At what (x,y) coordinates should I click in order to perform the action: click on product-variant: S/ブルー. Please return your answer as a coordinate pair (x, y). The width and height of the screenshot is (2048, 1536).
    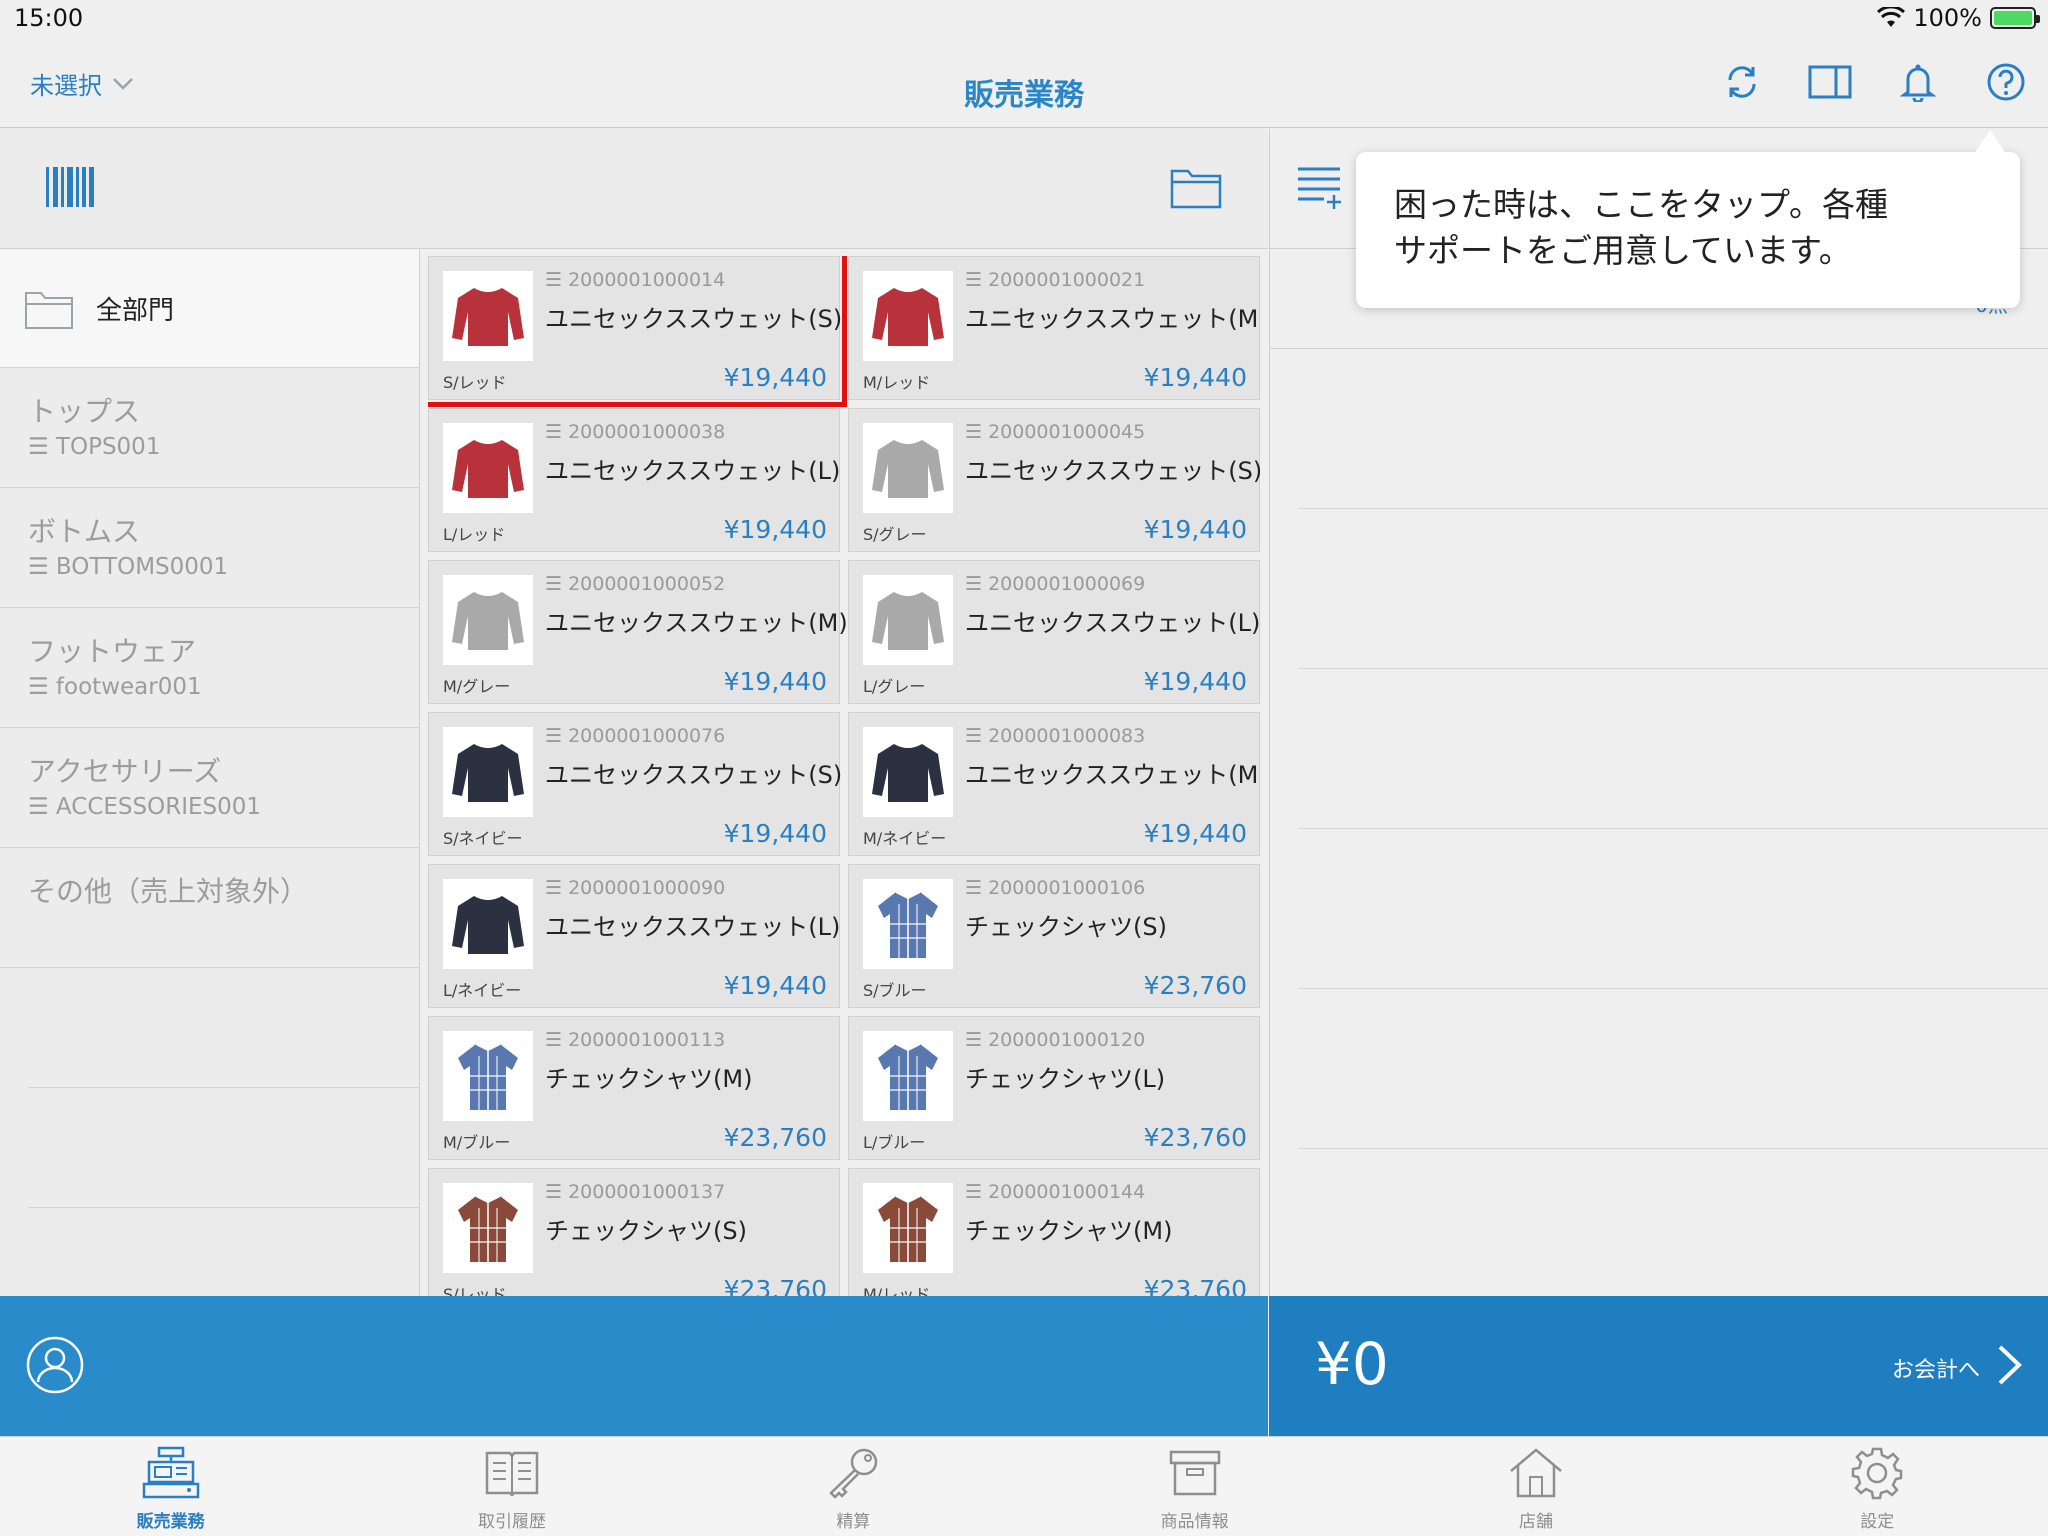
    Looking at the image, I should click on (895, 990).